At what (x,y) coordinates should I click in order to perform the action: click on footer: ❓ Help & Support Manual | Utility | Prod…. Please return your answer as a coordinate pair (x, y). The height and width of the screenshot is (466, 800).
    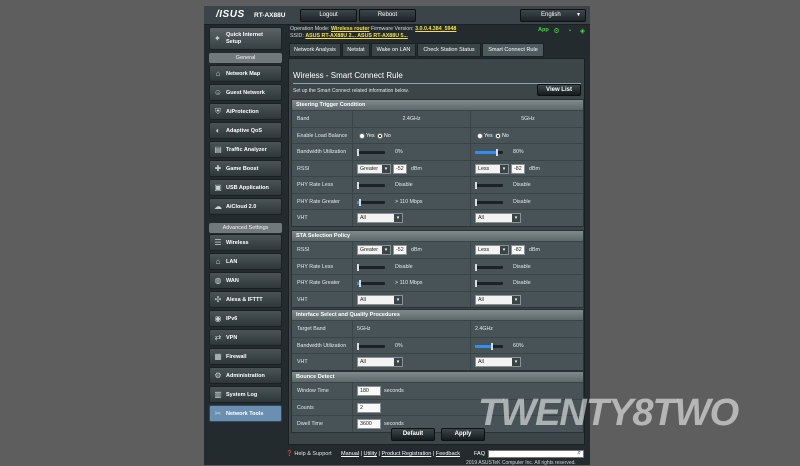
    Looking at the image, I should click on (397, 457).